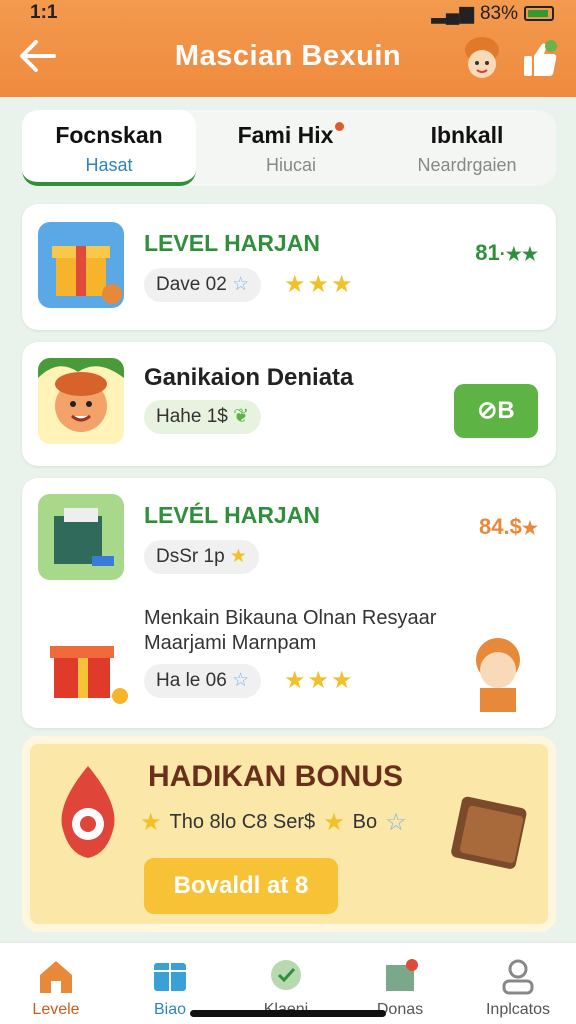  I want to click on flame-badge-icon, so click(88, 812).